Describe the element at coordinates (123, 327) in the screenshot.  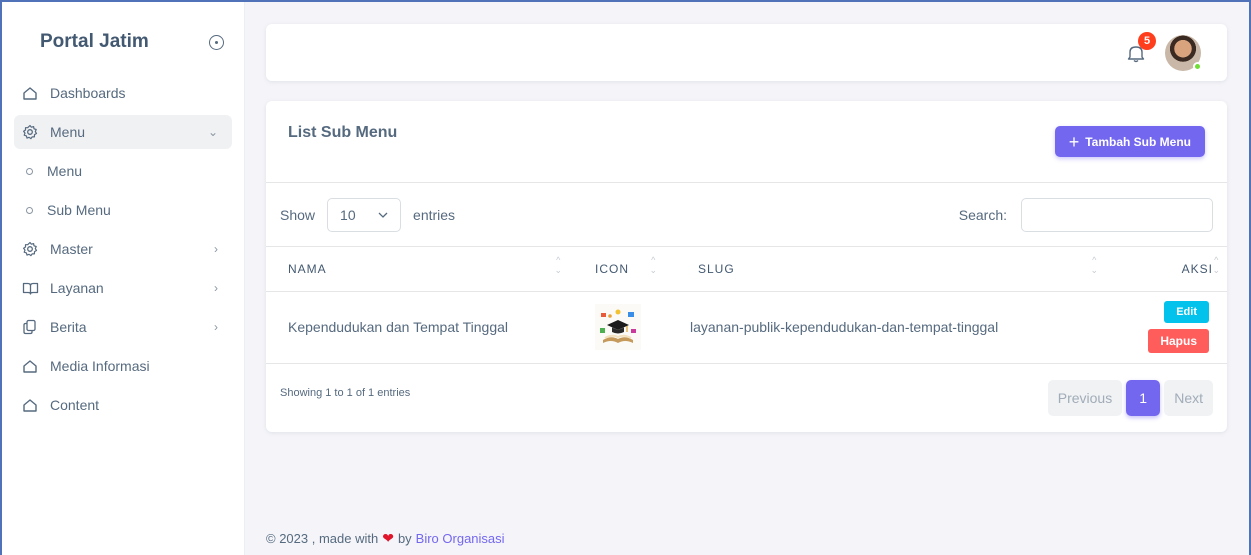
I see `sidebar-item-berita: Berita ›` at that location.